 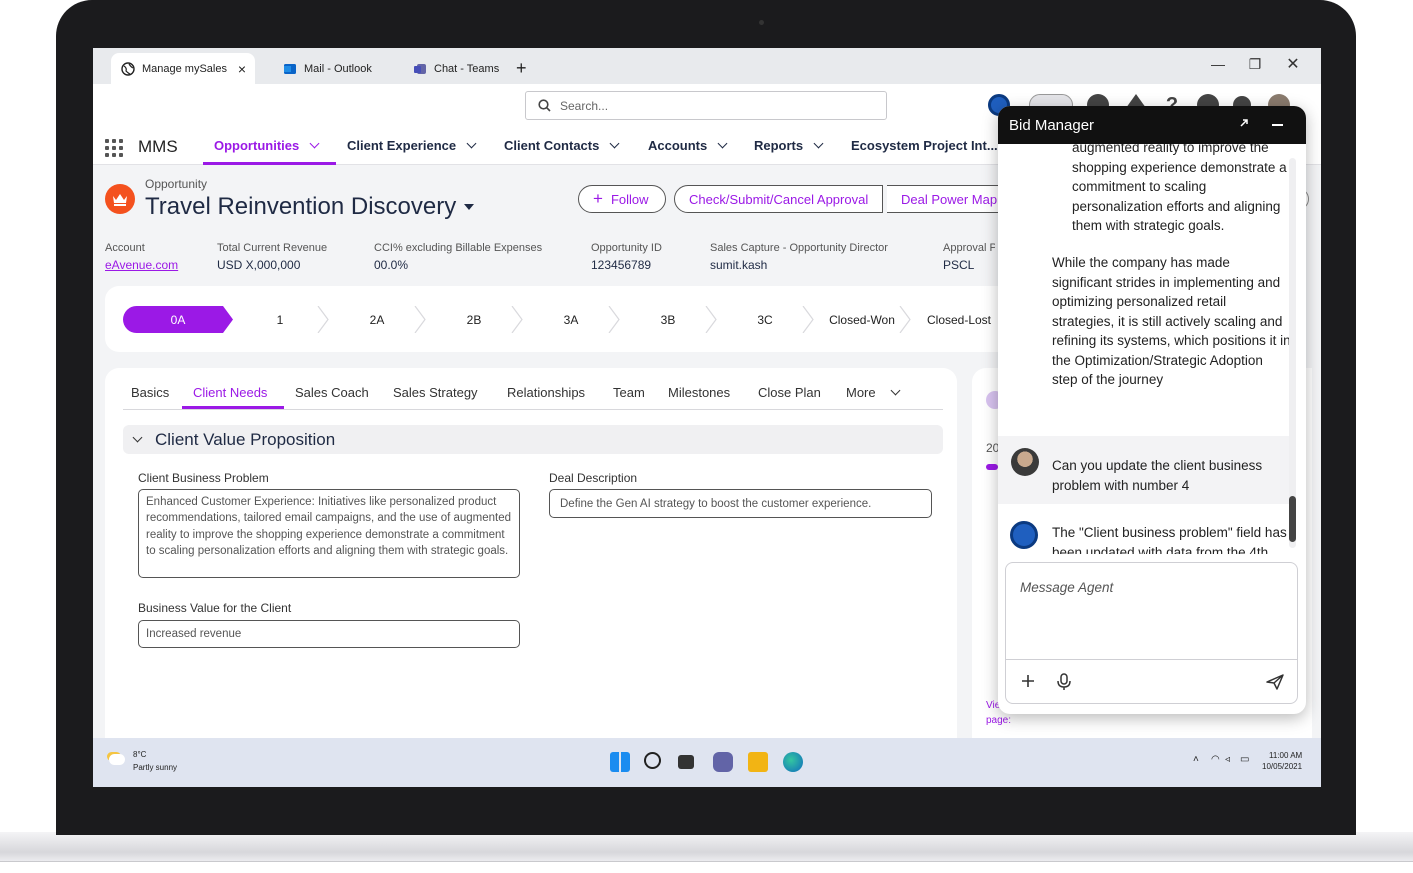 What do you see at coordinates (158, 146) in the screenshot?
I see `app-name: MMS` at bounding box center [158, 146].